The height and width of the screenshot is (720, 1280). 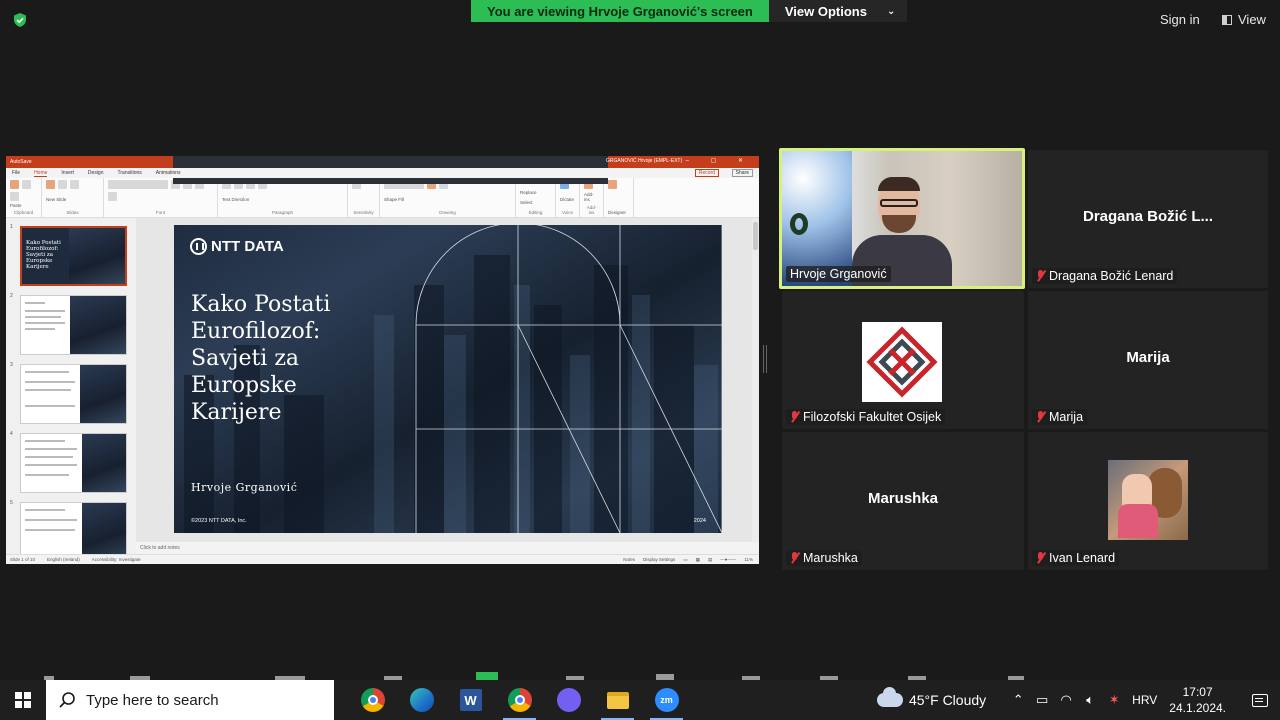 I want to click on paste-icon, so click(x=14, y=184).